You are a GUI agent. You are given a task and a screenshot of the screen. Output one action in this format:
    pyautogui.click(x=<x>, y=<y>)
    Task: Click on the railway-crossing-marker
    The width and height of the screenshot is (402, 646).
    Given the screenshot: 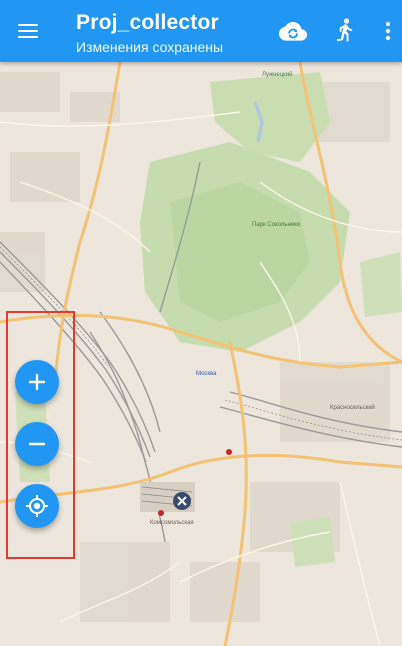 What is the action you would take?
    pyautogui.click(x=182, y=501)
    